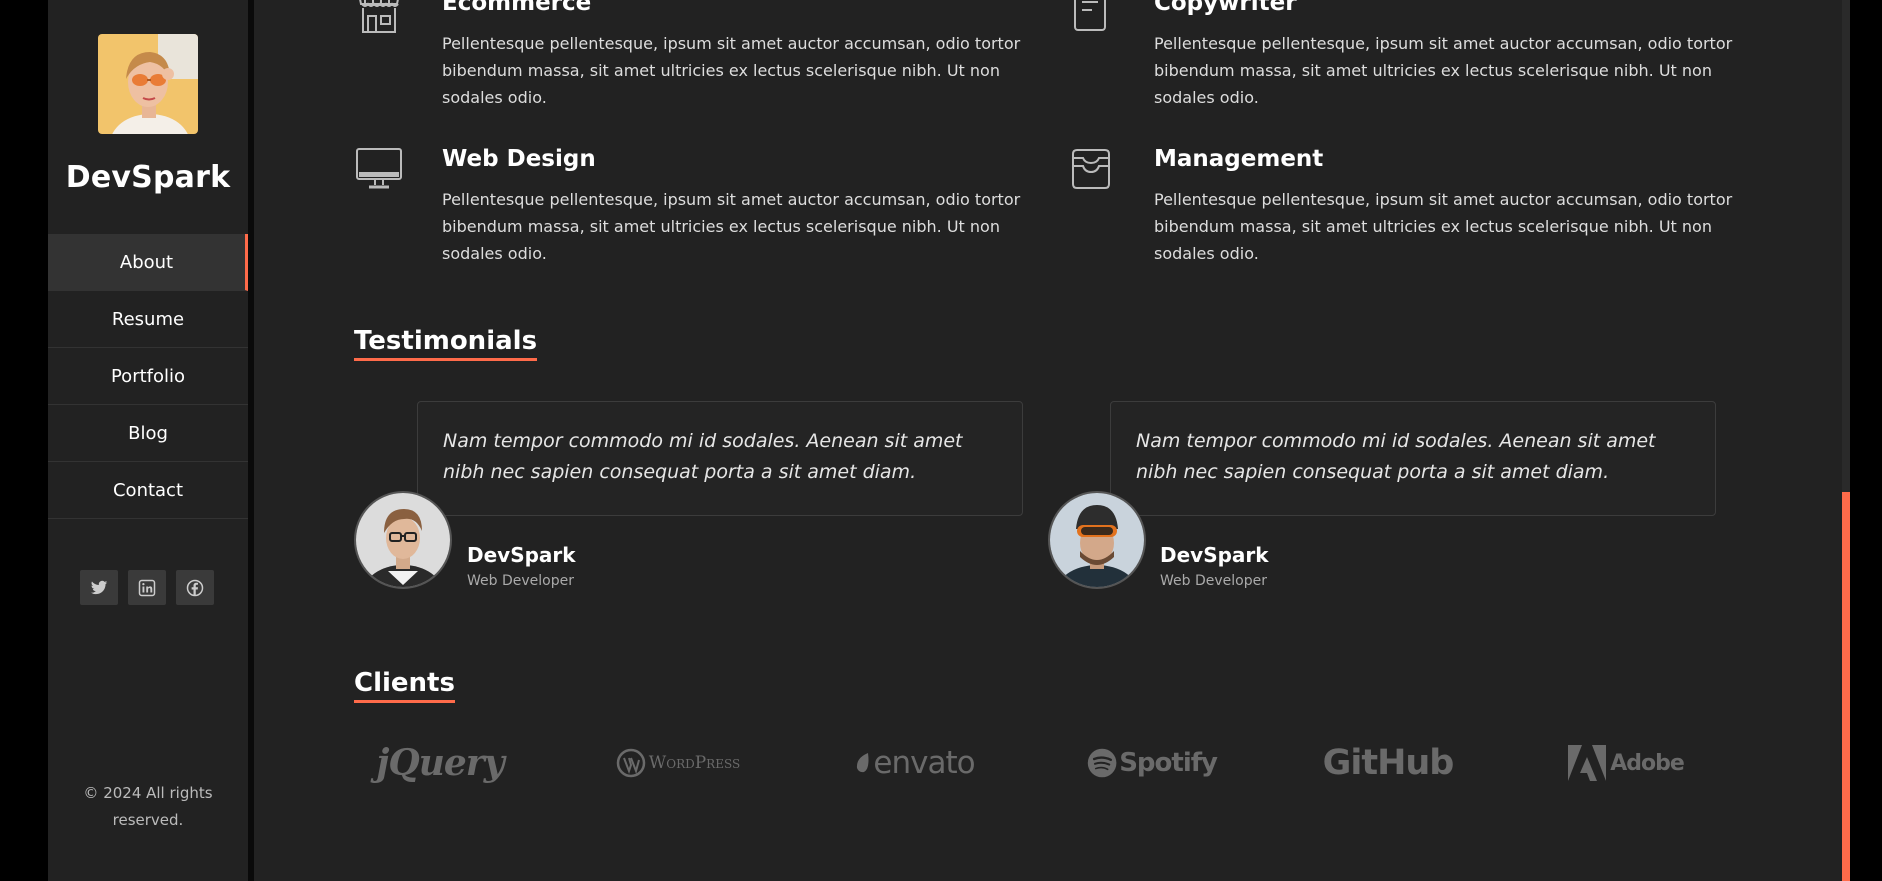 The image size is (1882, 881). I want to click on linkedin-button, so click(147, 587).